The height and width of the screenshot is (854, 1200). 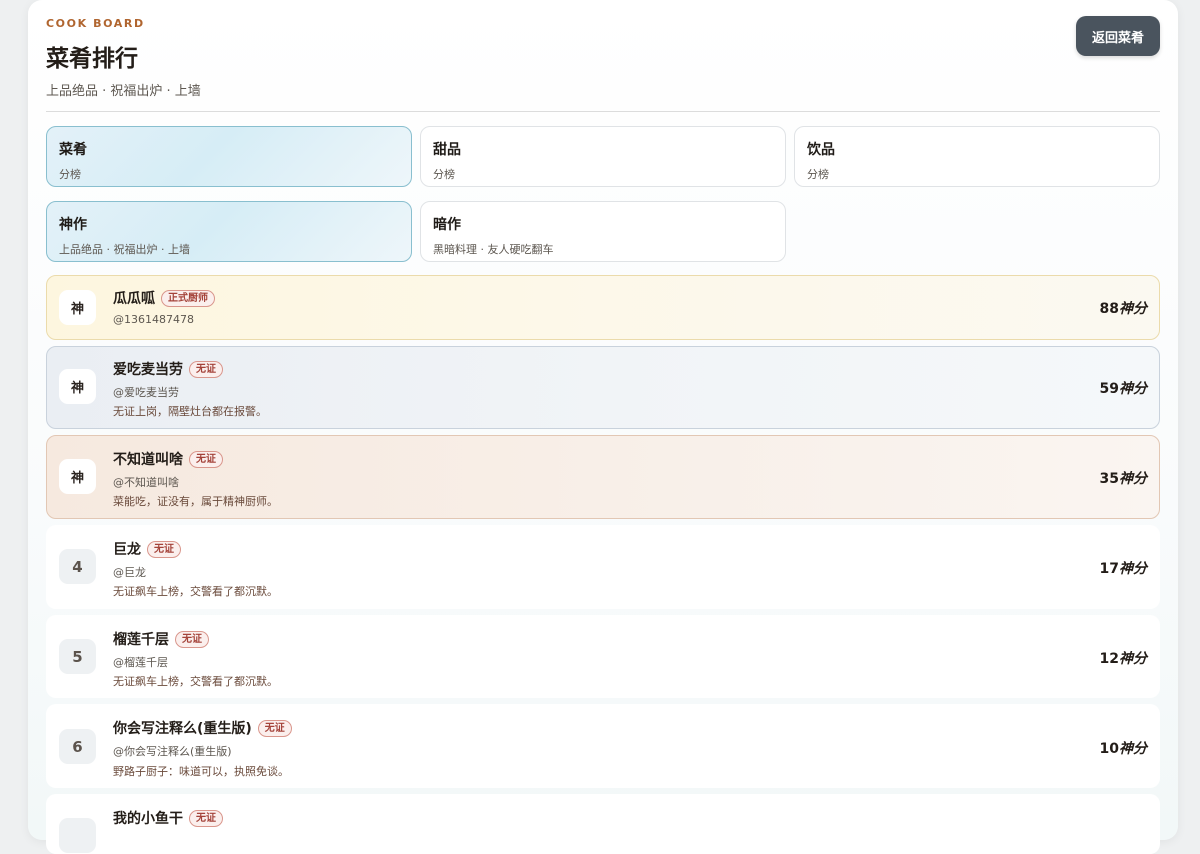 I want to click on tab-sublabel: 上品绝品 · 祝福出炉 · 上墙, so click(x=124, y=249).